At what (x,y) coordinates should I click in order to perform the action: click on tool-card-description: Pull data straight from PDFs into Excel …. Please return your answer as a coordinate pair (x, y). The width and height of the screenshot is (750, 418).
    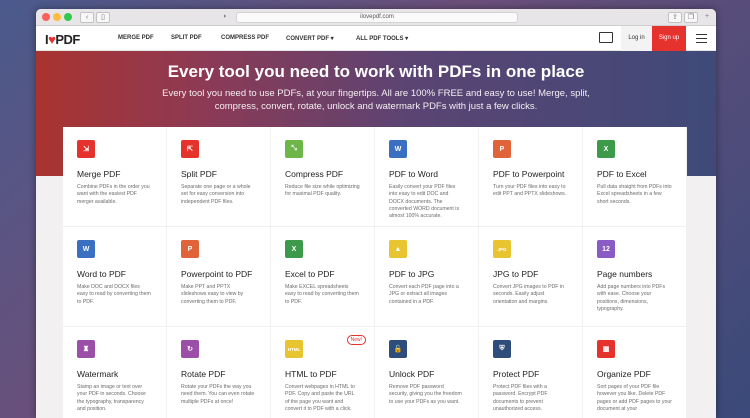
    Looking at the image, I should click on (634, 194).